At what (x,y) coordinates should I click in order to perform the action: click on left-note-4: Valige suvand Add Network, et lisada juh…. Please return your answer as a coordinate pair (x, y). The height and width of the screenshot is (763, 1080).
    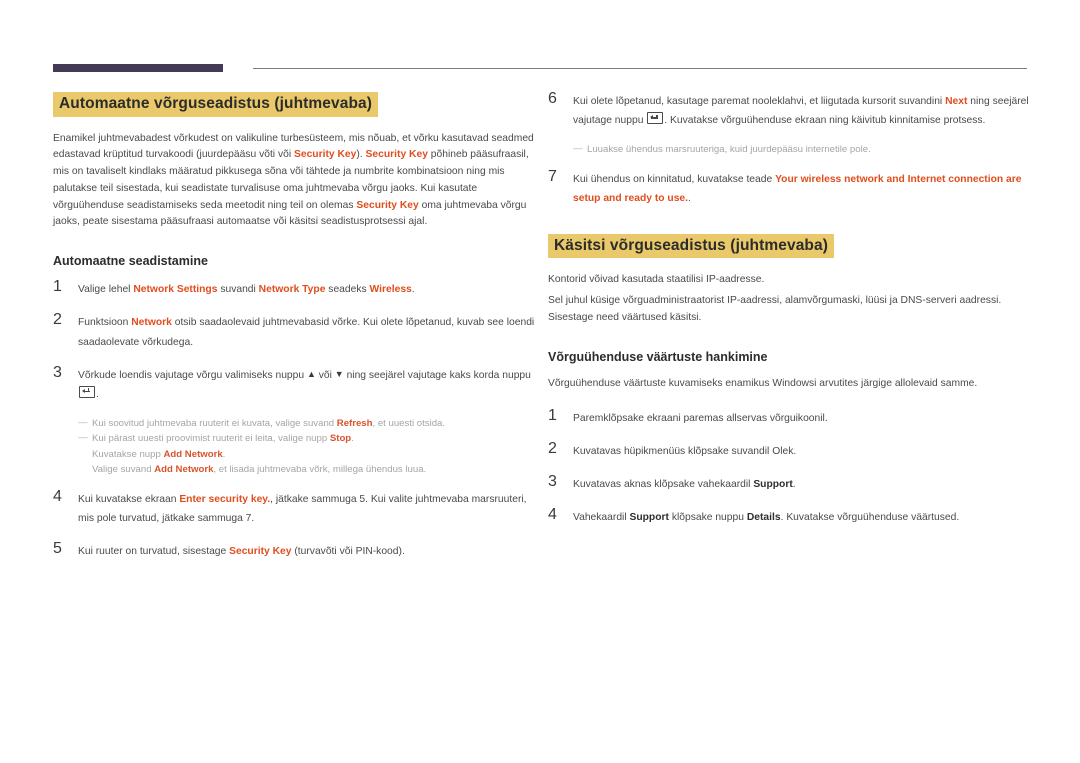
    Looking at the image, I should click on (309, 470).